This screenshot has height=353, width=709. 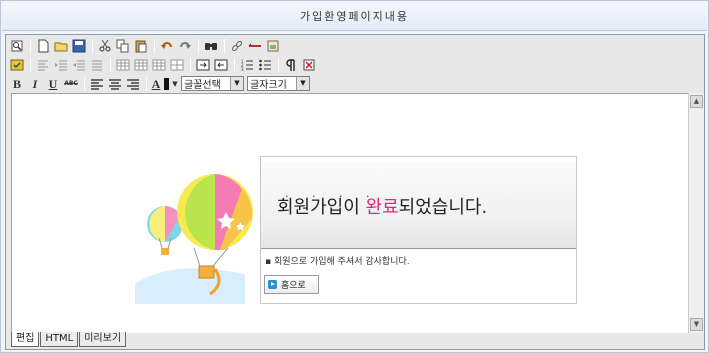 I want to click on redo-icon, so click(x=185, y=46).